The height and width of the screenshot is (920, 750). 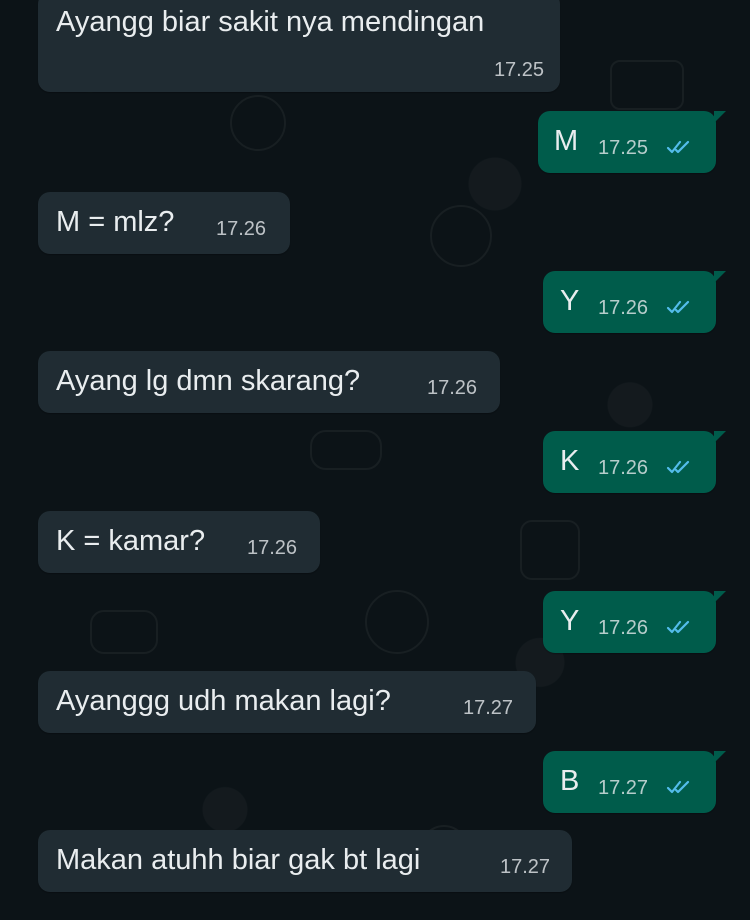 I want to click on message-bubble-outgoing: K 17.26, so click(x=634, y=462).